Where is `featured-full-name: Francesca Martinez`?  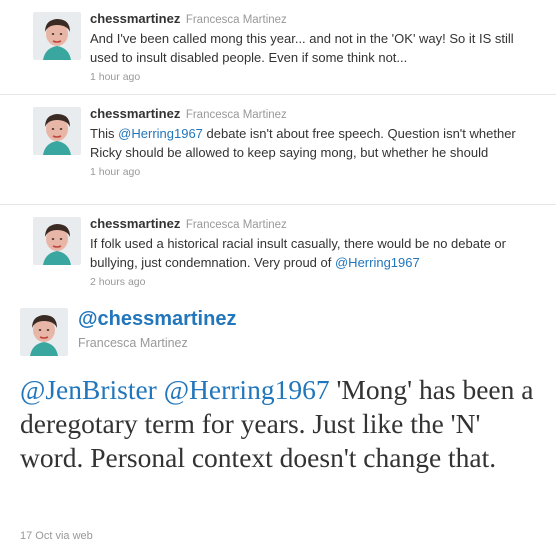
featured-full-name: Francesca Martinez is located at coordinates (133, 343).